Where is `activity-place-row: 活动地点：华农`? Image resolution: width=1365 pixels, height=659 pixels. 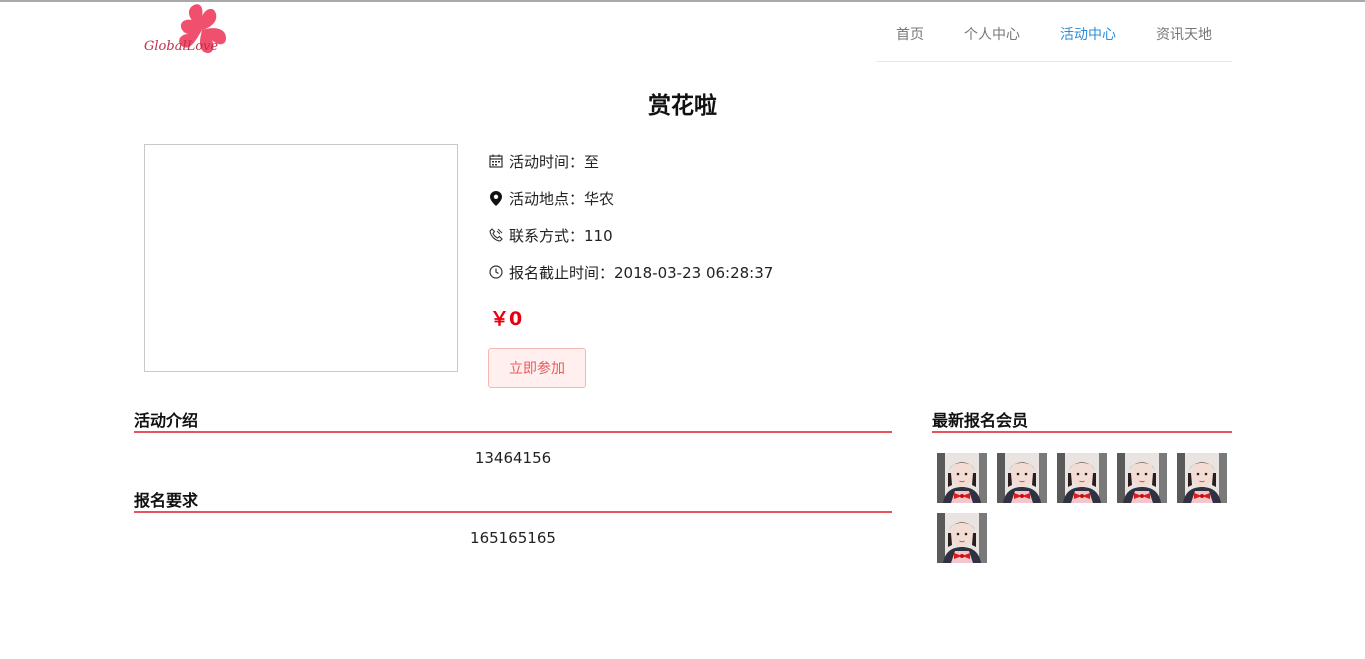
activity-place-row: 活动地点：华农 is located at coordinates (551, 198).